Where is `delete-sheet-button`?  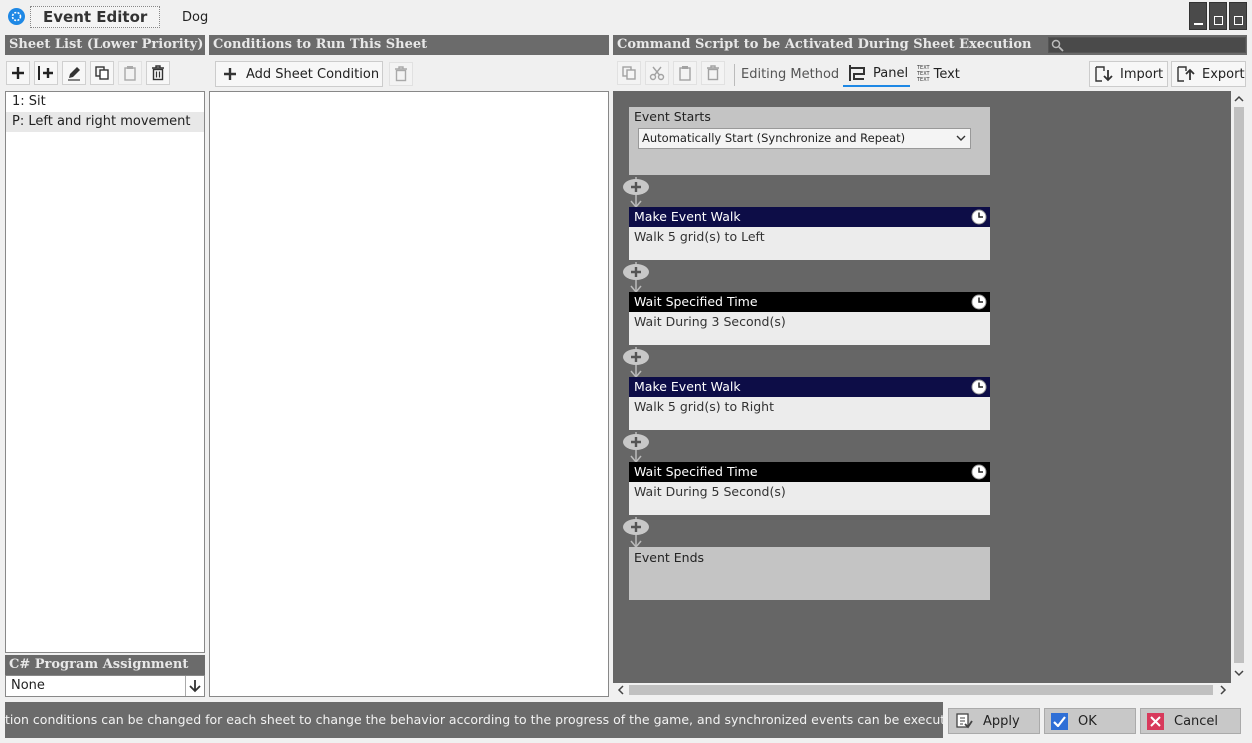 delete-sheet-button is located at coordinates (158, 73).